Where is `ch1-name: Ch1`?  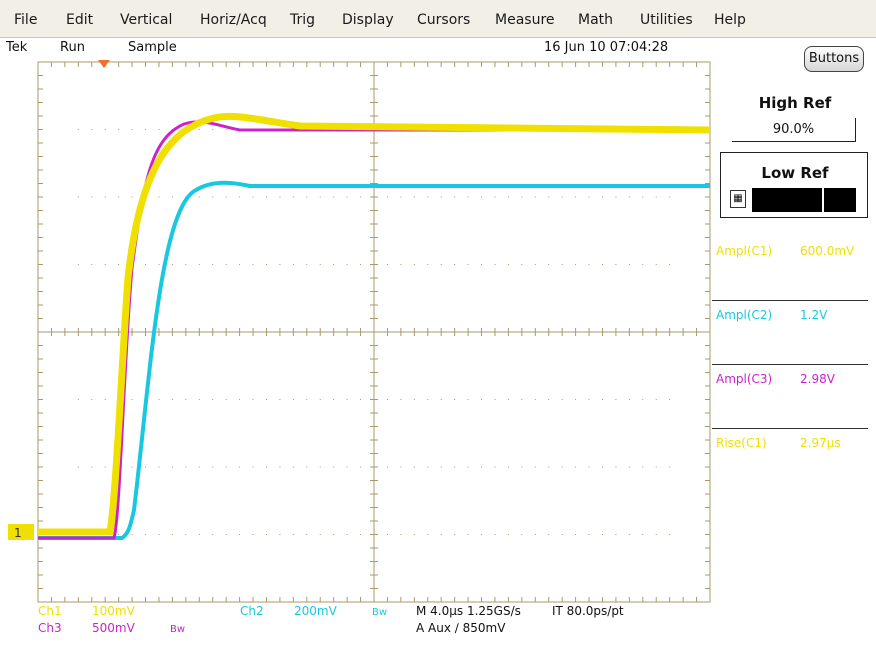
ch1-name: Ch1 is located at coordinates (50, 611).